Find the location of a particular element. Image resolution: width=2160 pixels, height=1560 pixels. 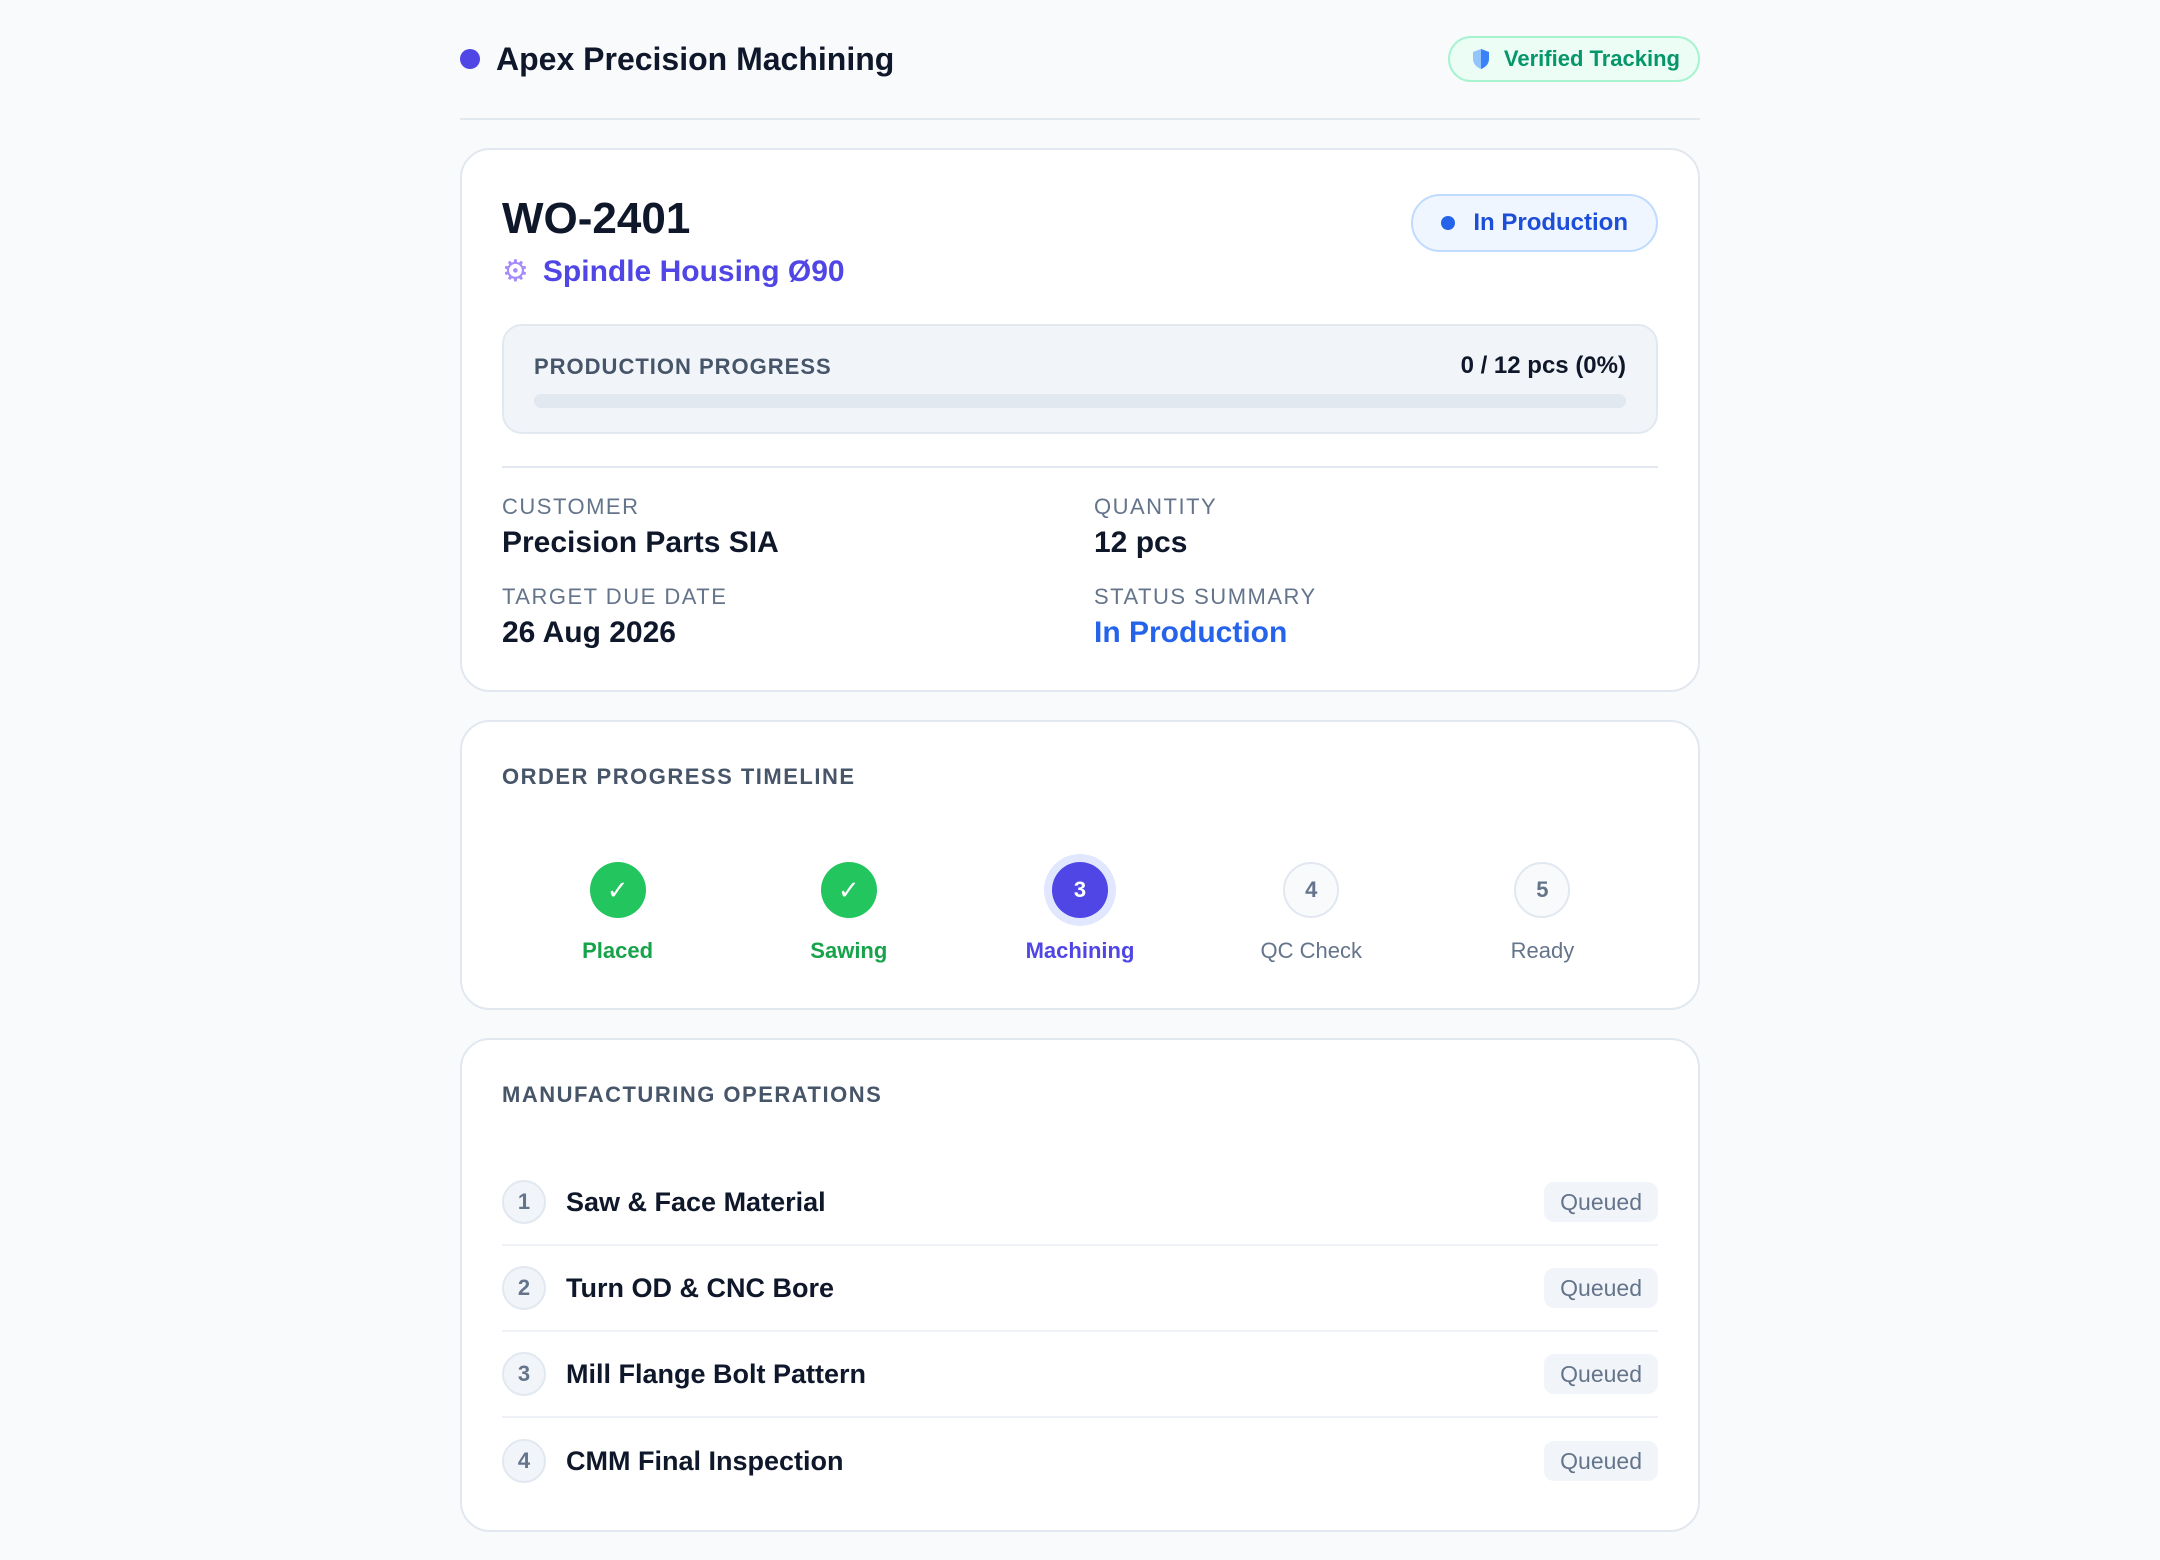

operation-name: Turn OD & CNC Bore is located at coordinates (700, 1287).